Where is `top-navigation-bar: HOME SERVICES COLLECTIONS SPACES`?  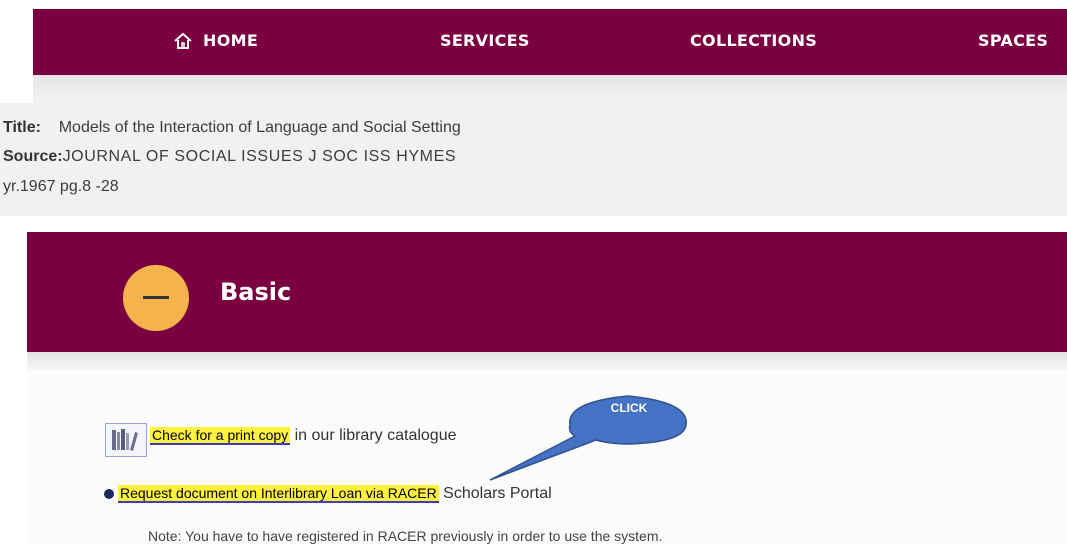 top-navigation-bar: HOME SERVICES COLLECTIONS SPACES is located at coordinates (550, 42).